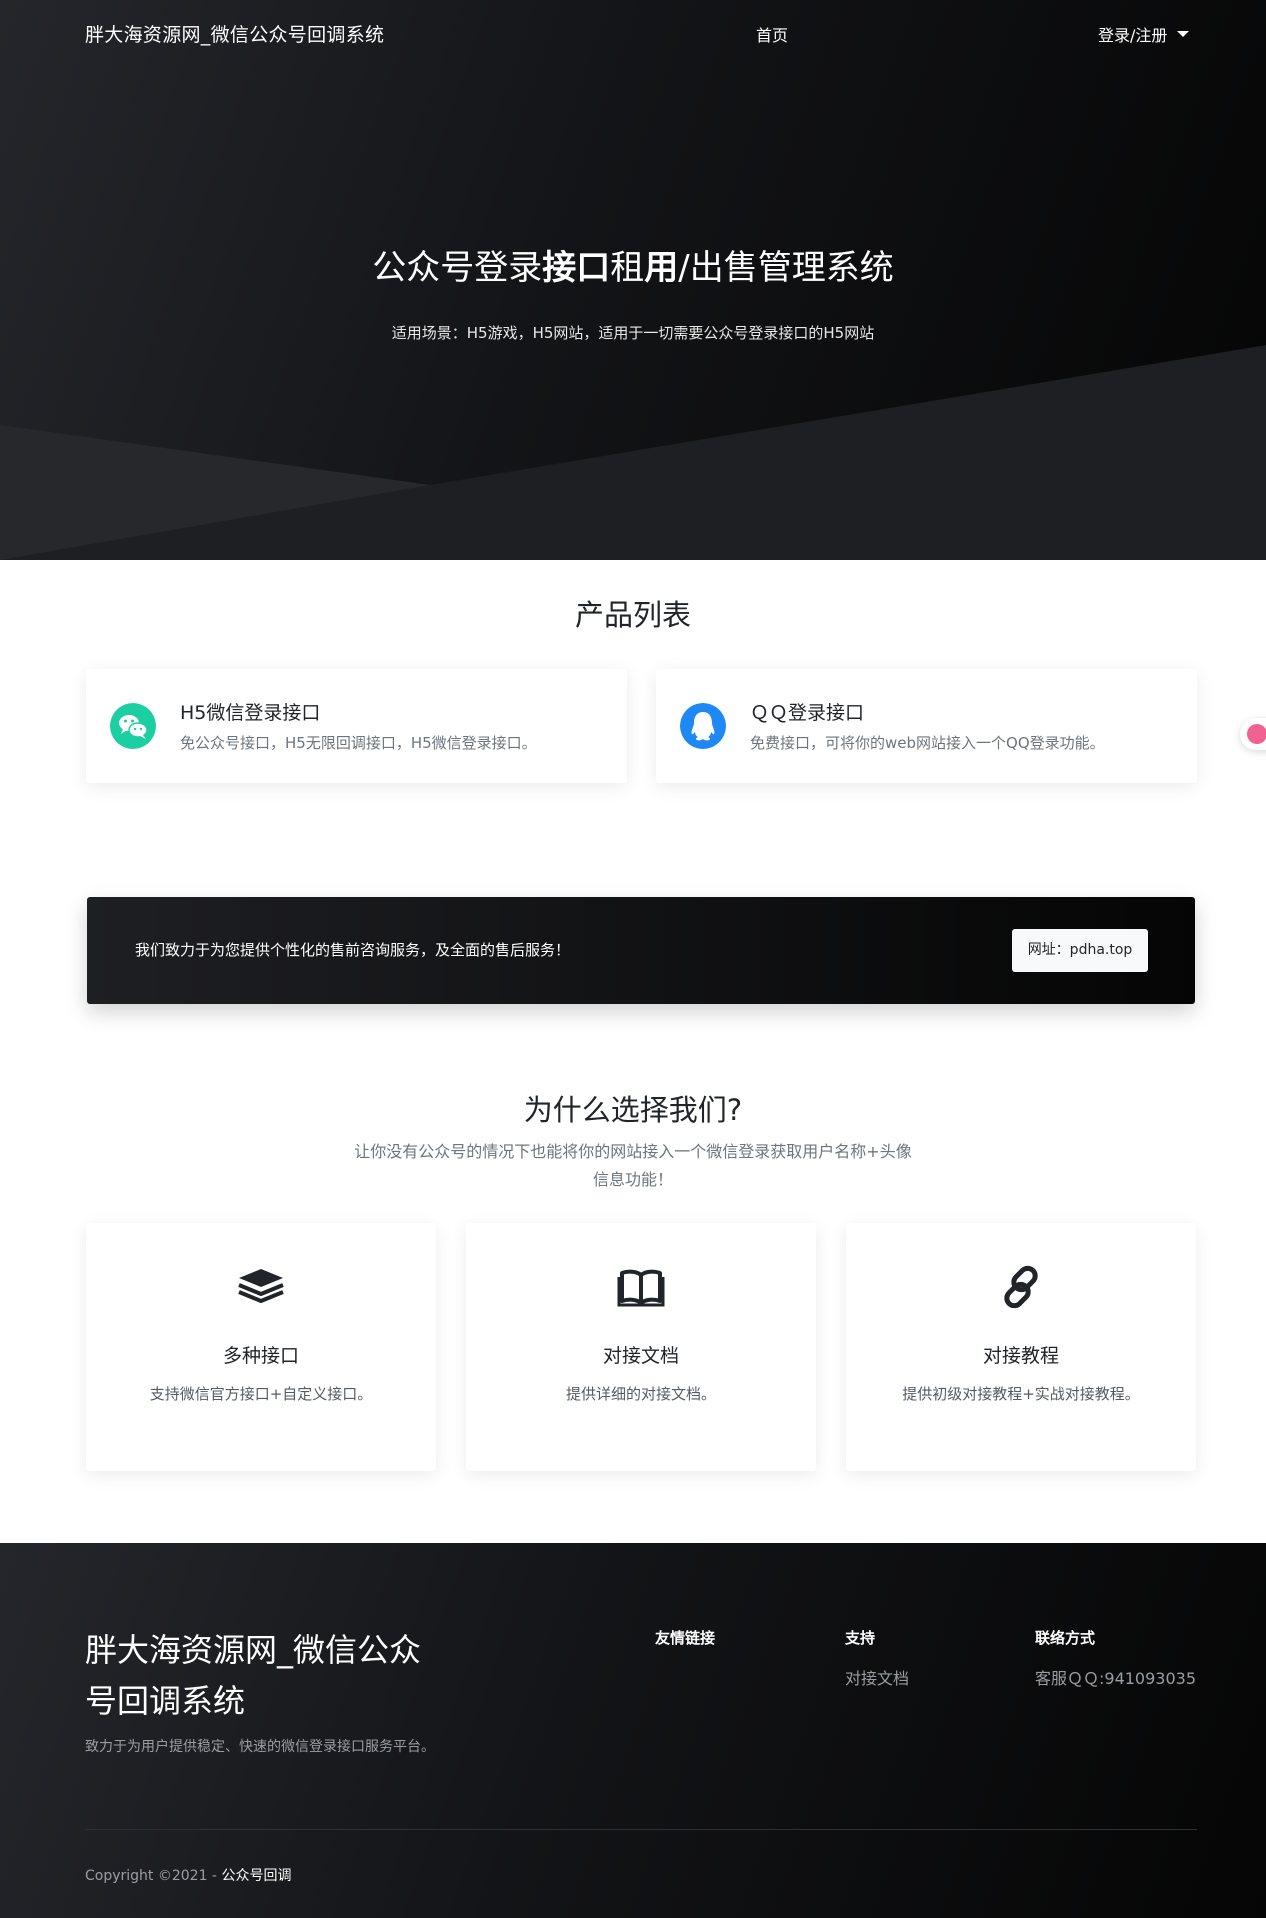 This screenshot has width=1266, height=1918. Describe the element at coordinates (685, 1638) in the screenshot. I see `footer-col-friend-links-title: 友情链接` at that location.